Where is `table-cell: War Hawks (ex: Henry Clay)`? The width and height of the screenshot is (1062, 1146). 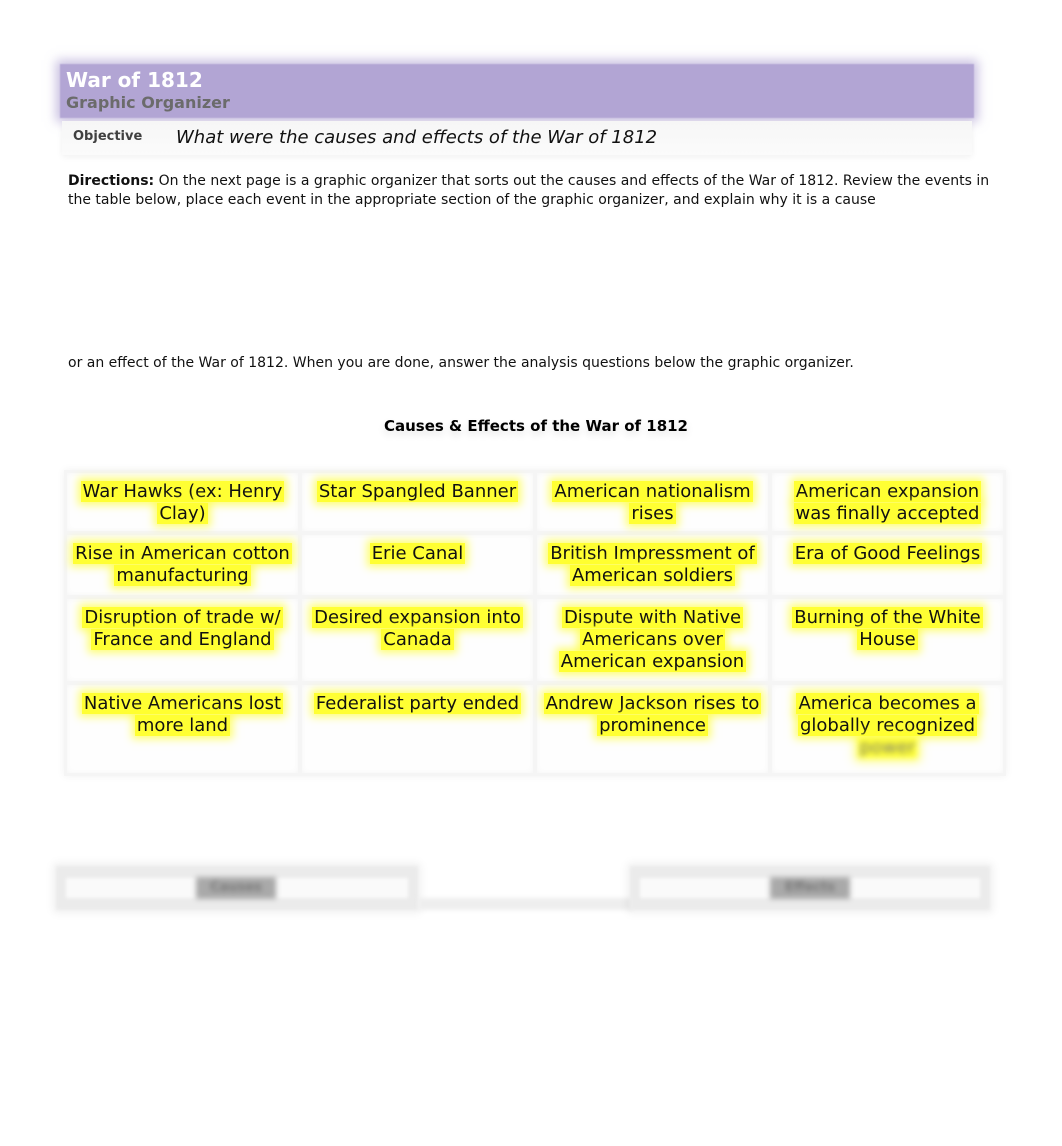
table-cell: War Hawks (ex: Henry Clay) is located at coordinates (182, 502).